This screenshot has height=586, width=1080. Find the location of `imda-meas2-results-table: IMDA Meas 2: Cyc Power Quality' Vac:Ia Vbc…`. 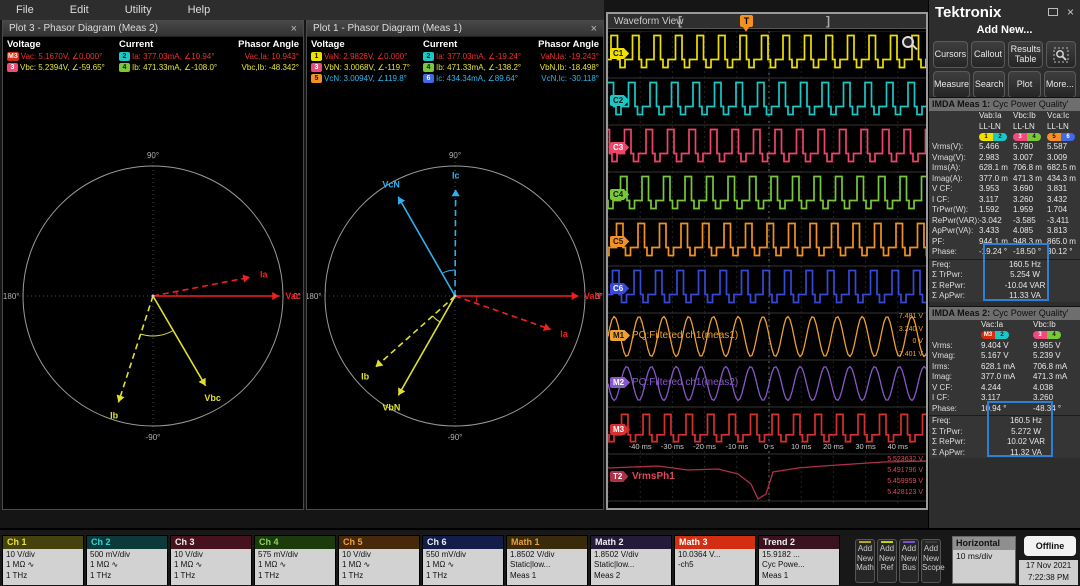

imda-meas2-results-table: IMDA Meas 2: Cyc Power Quality' Vac:Ia Vbc… is located at coordinates (1004, 382).